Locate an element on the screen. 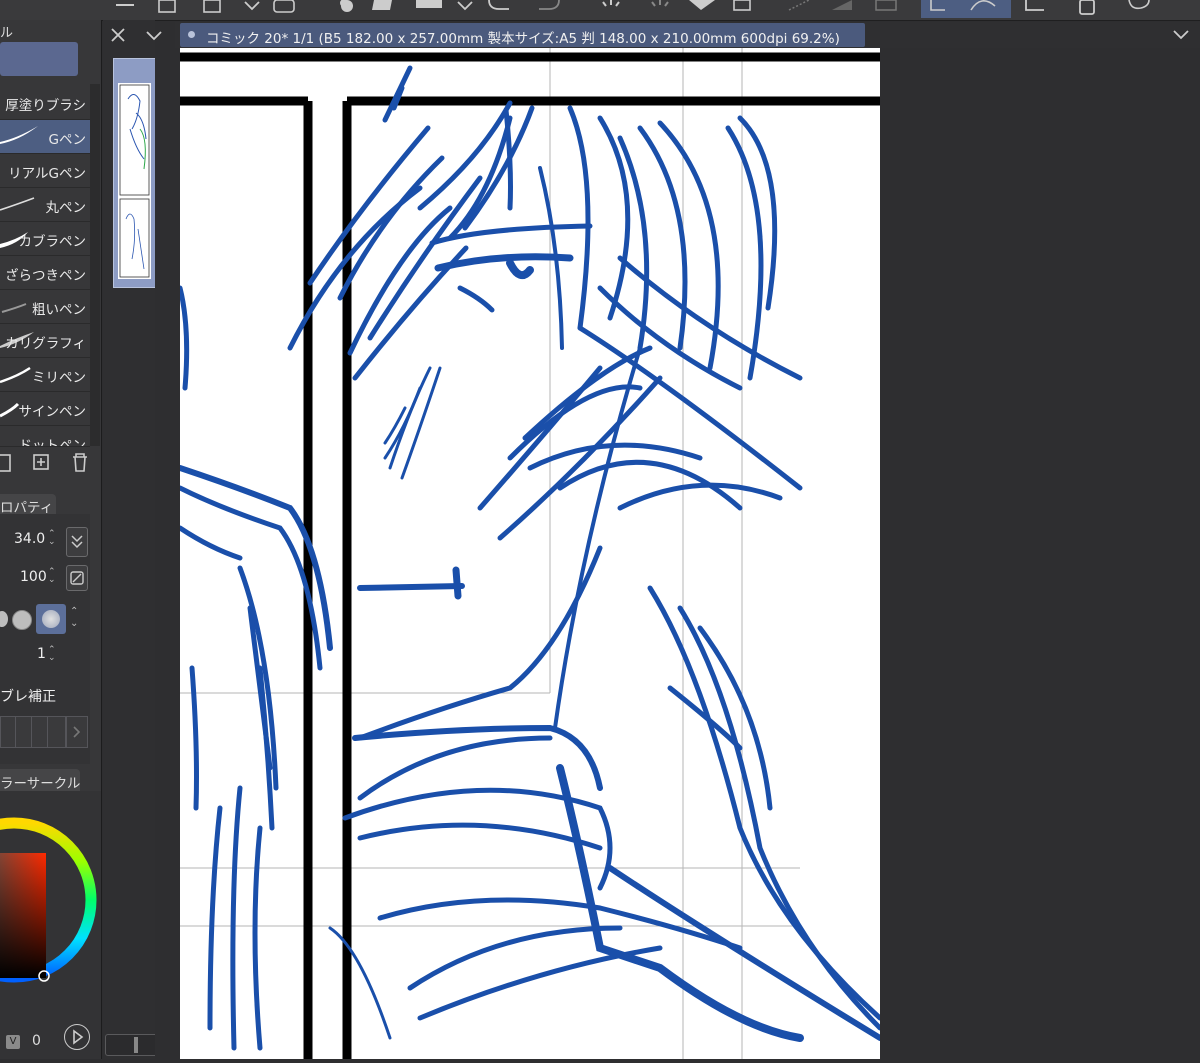  brush-item-calligraphy: カリグラフィ is located at coordinates (45, 341).